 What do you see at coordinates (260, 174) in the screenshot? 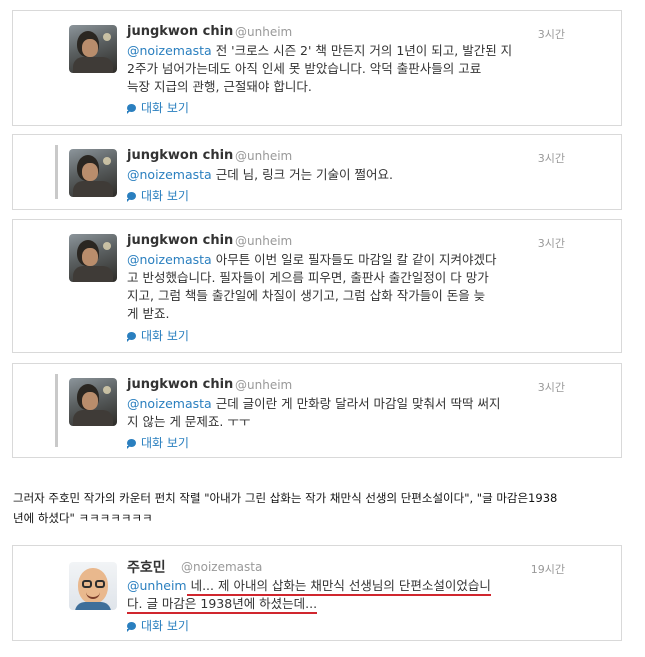
I see `tweet-text: @noizemasta 근데 님, 링크 거는 기술이 쩔어요.` at bounding box center [260, 174].